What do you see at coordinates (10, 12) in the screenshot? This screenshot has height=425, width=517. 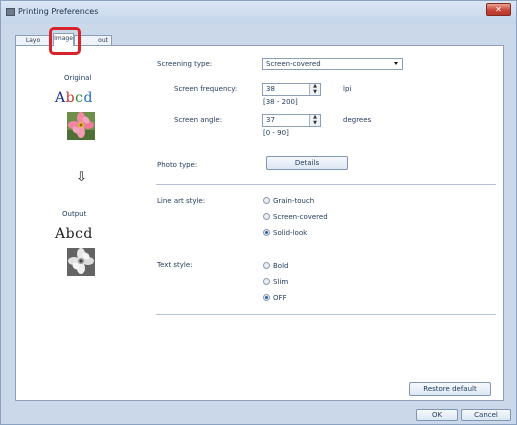 I see `printer-icon` at bounding box center [10, 12].